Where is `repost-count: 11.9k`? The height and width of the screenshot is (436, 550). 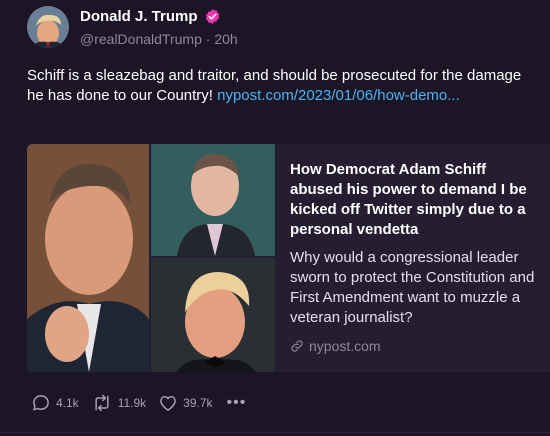 repost-count: 11.9k is located at coordinates (132, 403).